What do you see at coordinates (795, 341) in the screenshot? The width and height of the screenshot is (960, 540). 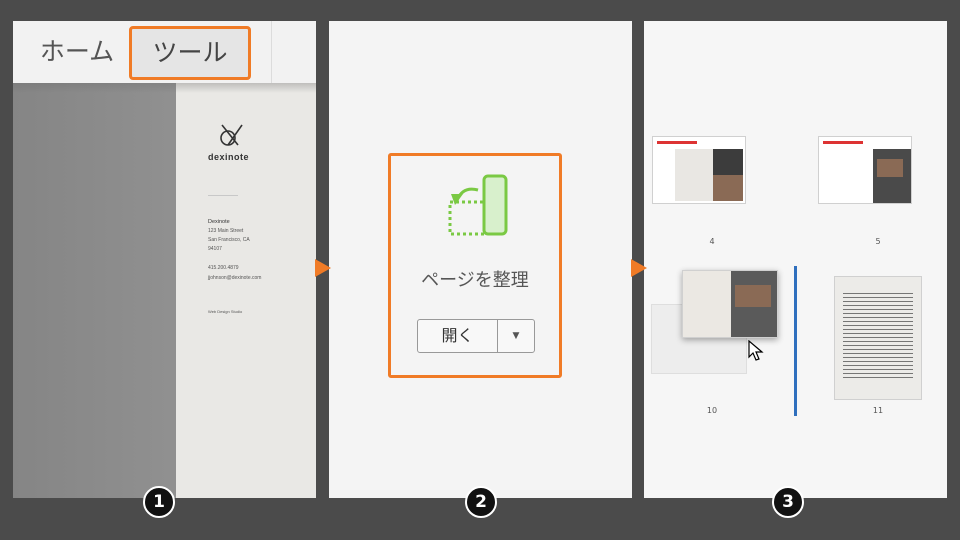 I see `insert-position-marker` at bounding box center [795, 341].